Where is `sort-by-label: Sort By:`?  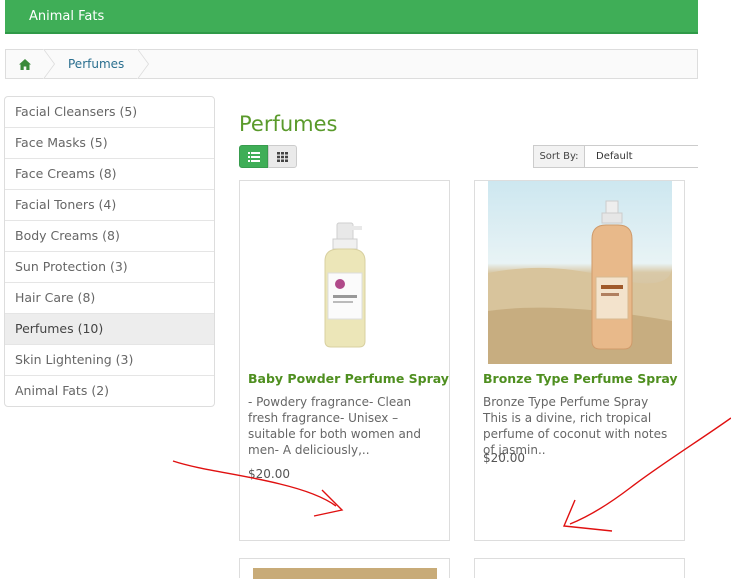 sort-by-label: Sort By: is located at coordinates (559, 156).